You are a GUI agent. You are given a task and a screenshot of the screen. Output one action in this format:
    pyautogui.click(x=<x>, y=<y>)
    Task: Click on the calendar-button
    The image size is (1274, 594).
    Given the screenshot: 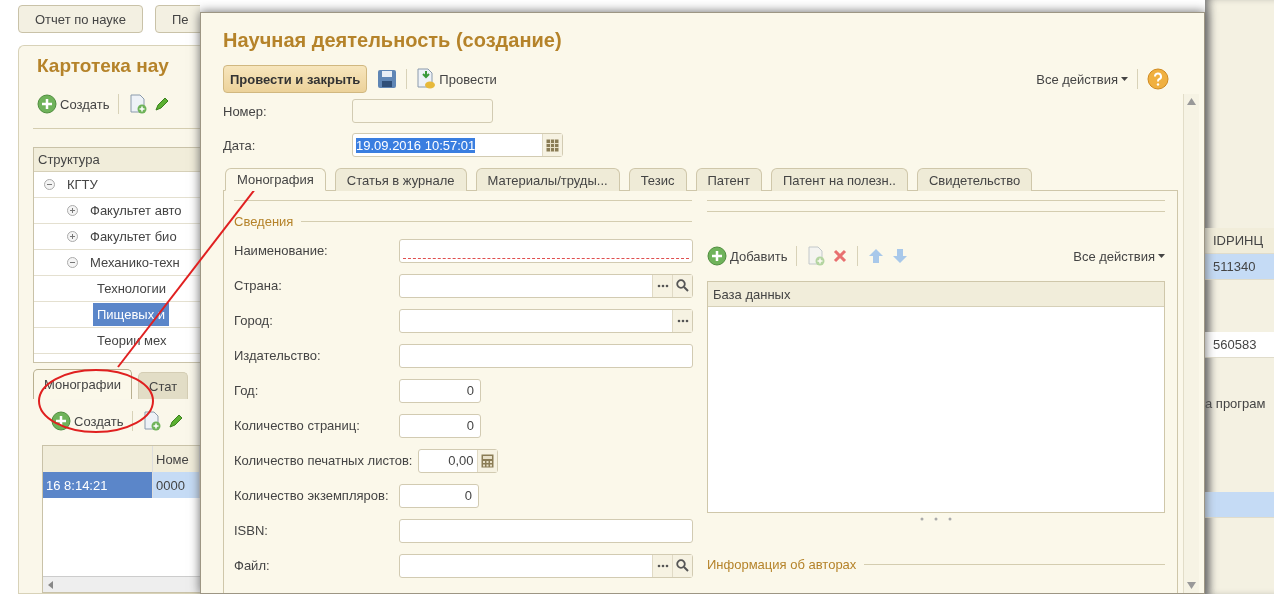 What is the action you would take?
    pyautogui.click(x=552, y=145)
    